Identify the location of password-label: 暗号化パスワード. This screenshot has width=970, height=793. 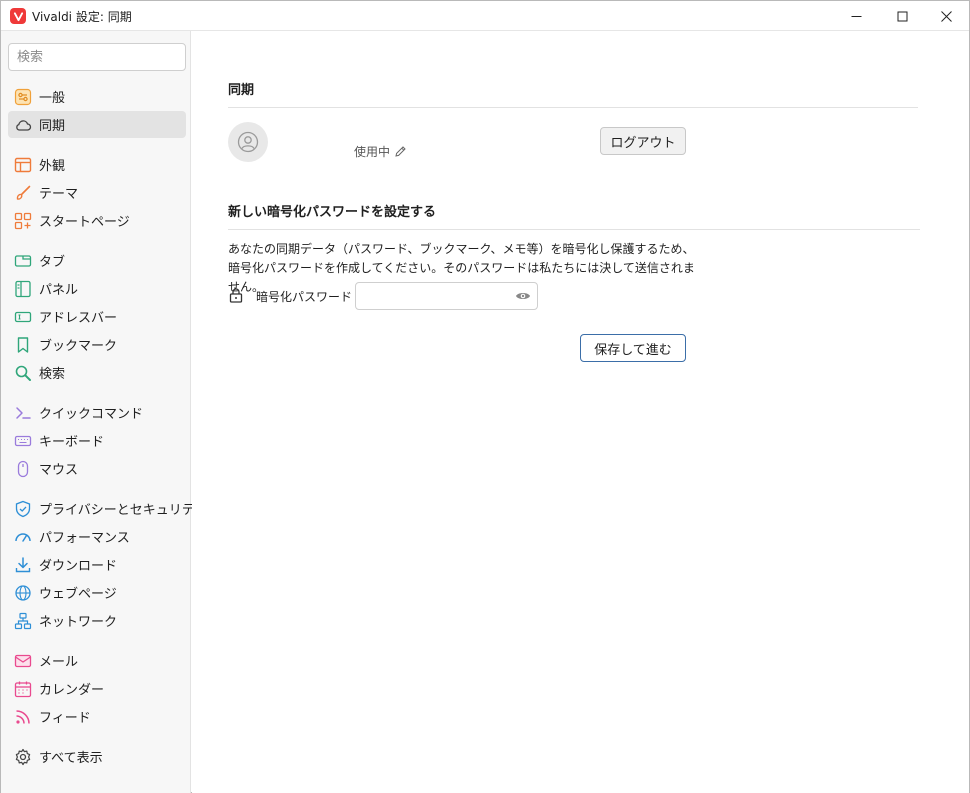
(304, 297).